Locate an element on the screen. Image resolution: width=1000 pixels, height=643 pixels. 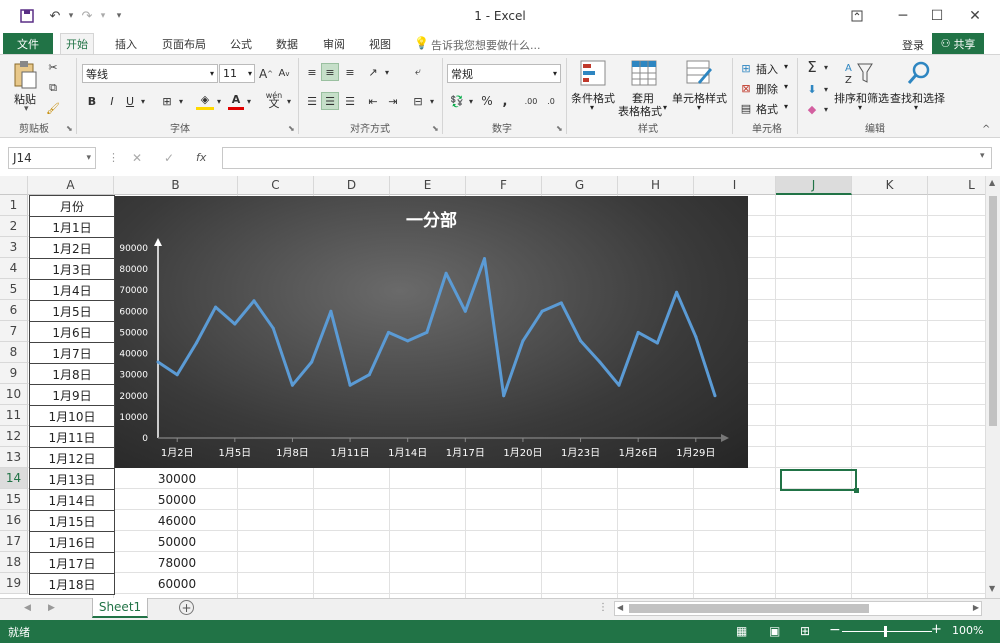
expand-formula-icon: ▾ is located at coordinates (982, 156).